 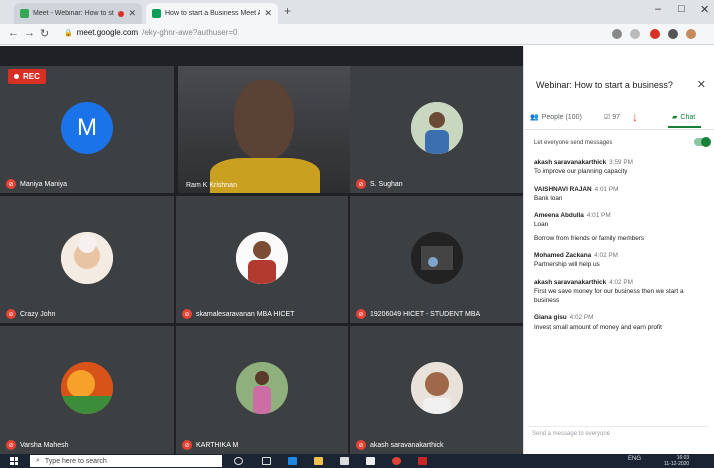 What do you see at coordinates (425, 314) in the screenshot?
I see `participant-name: 19206049 HICET - STUDENT MBA` at bounding box center [425, 314].